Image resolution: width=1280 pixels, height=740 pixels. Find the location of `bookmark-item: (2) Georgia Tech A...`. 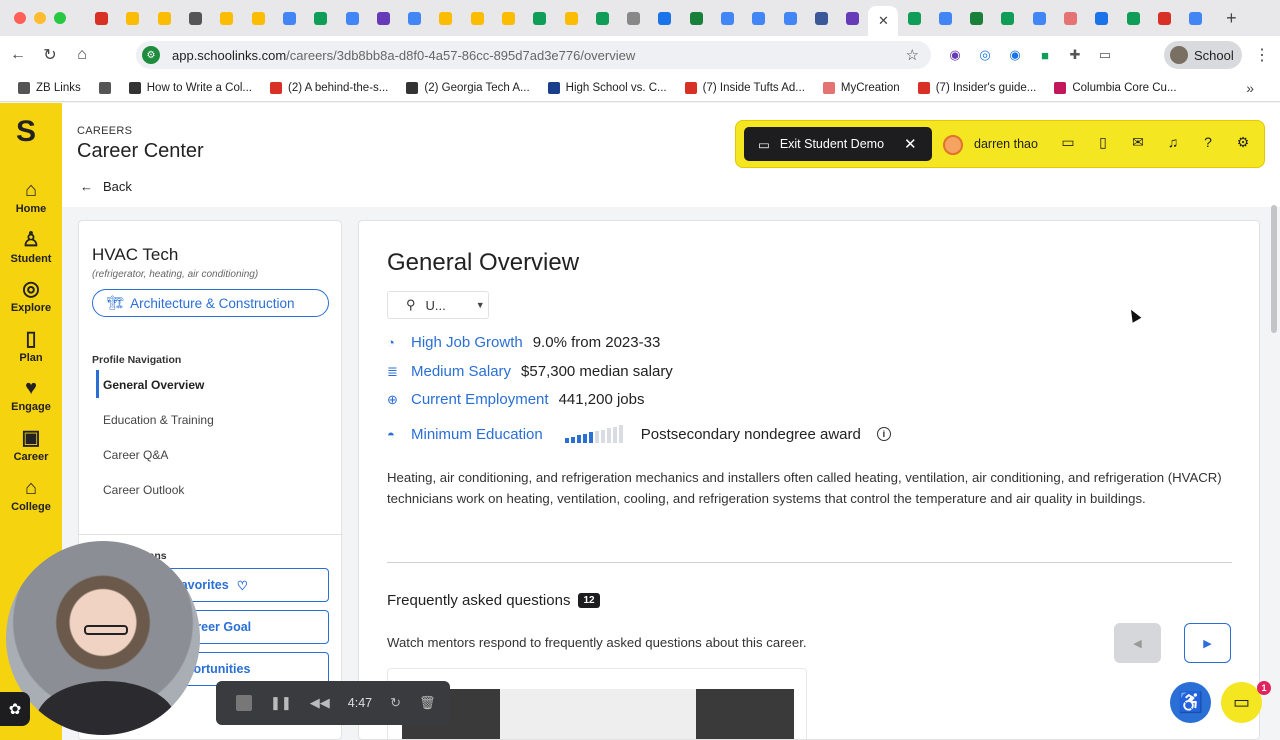

bookmark-item: (2) Georgia Tech A... is located at coordinates (468, 87).